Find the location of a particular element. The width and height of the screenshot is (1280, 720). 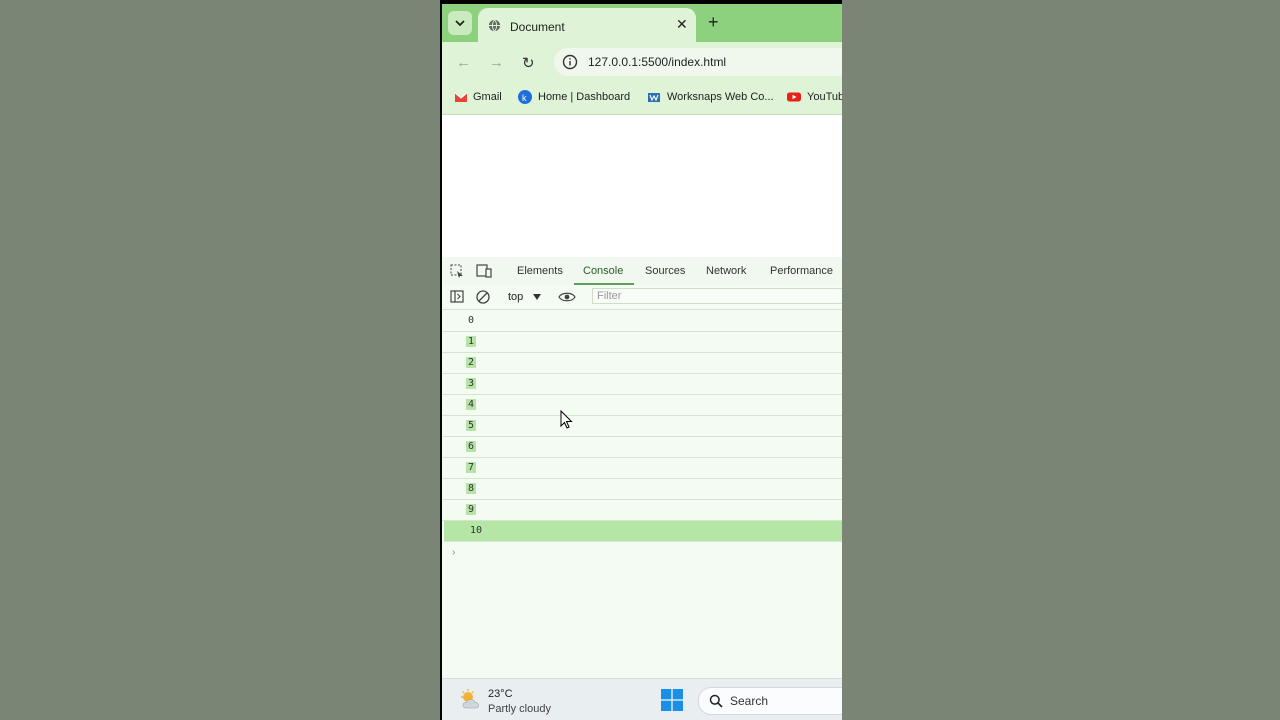

weather-partly-cloudy-icon is located at coordinates (471, 700).